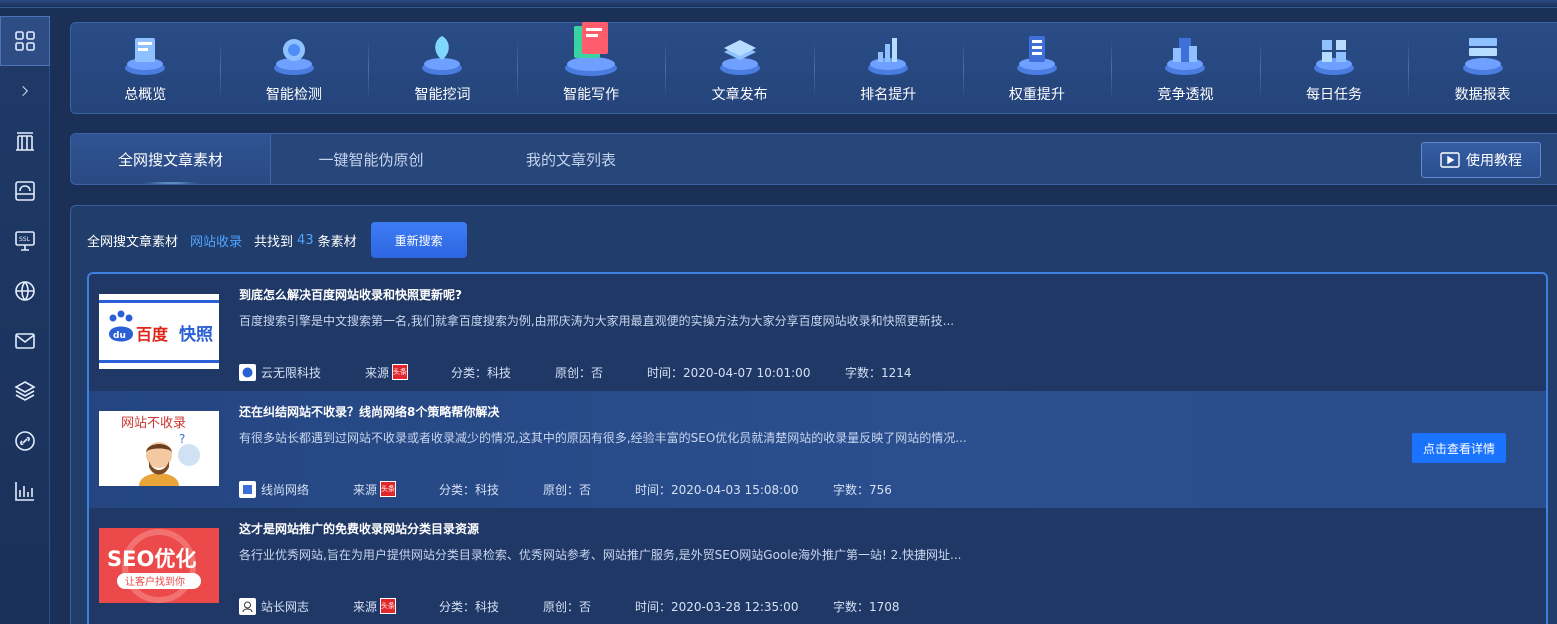 This screenshot has width=1557, height=624. What do you see at coordinates (418, 240) in the screenshot?
I see `research-button: 重新搜索` at bounding box center [418, 240].